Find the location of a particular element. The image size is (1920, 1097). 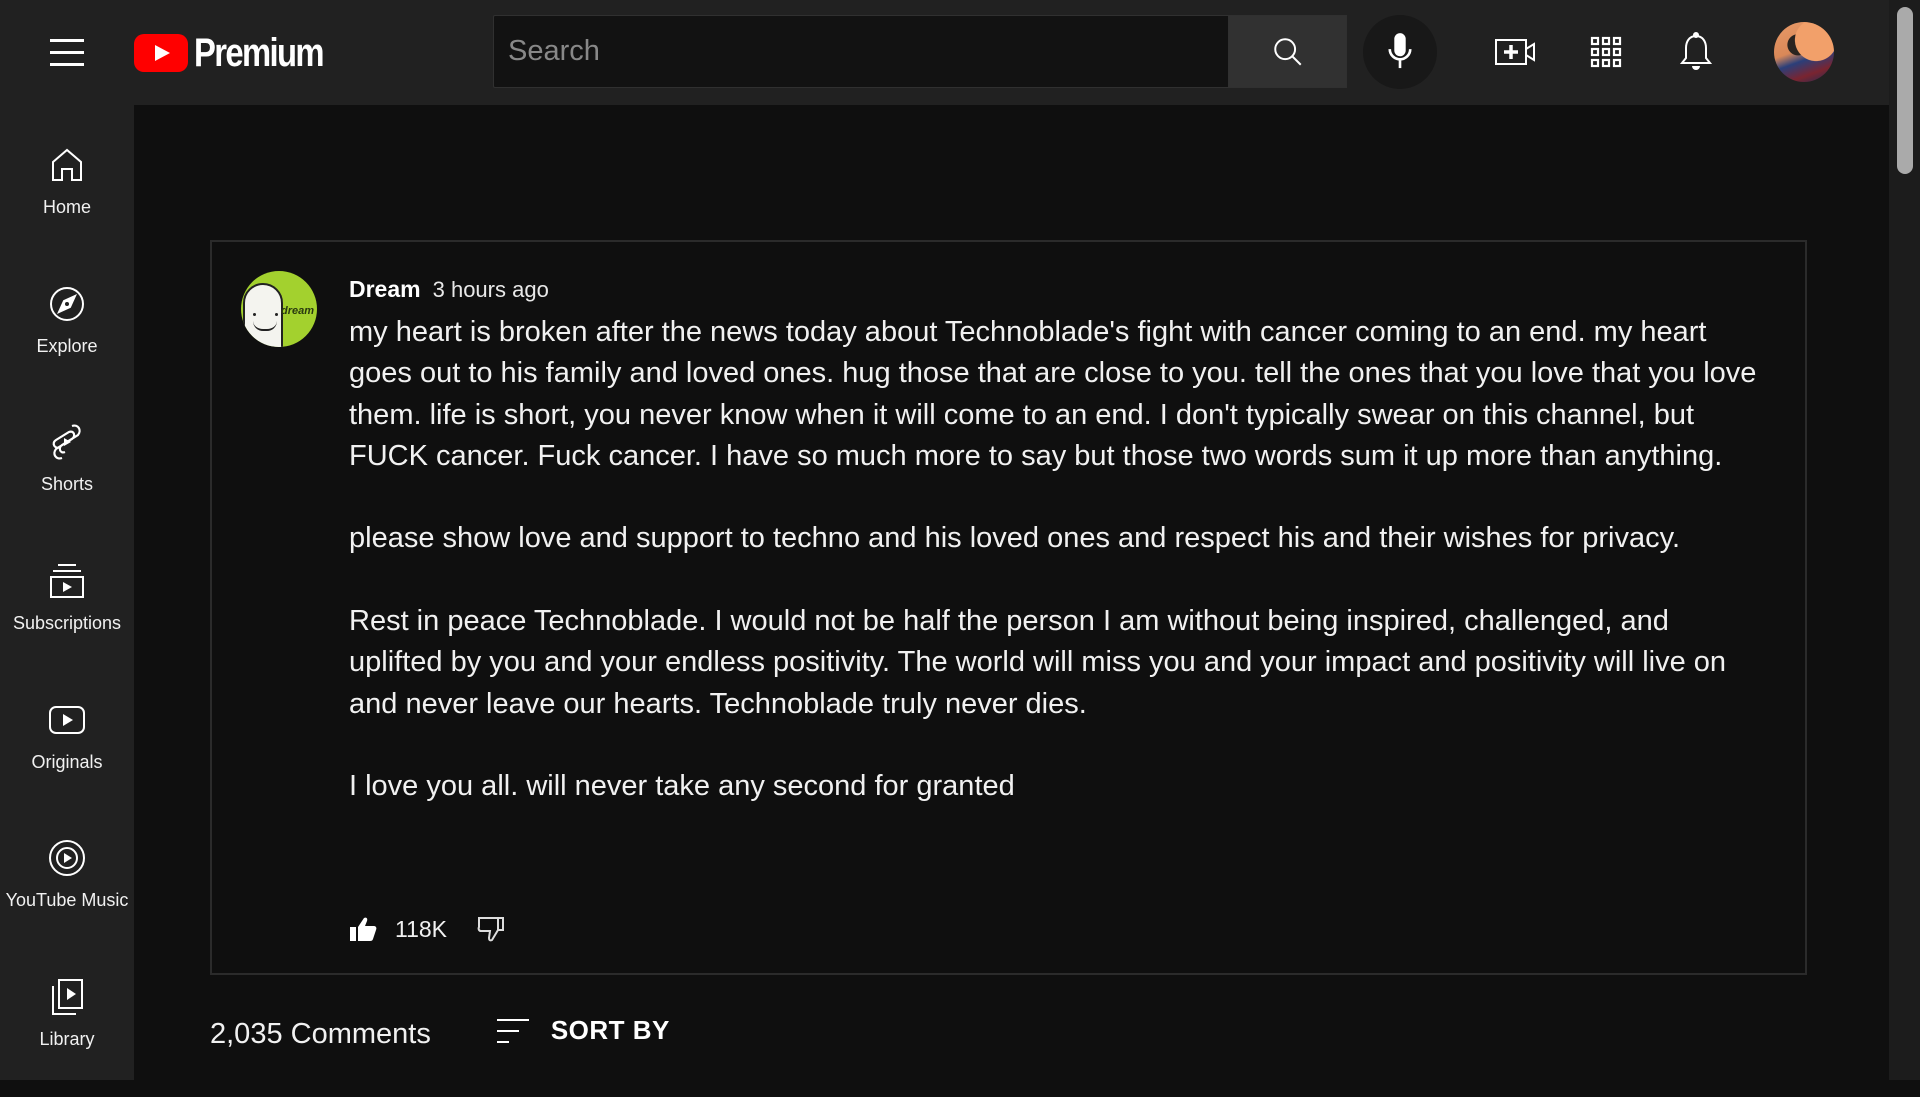

comment-actions: 118K is located at coordinates (428, 929).